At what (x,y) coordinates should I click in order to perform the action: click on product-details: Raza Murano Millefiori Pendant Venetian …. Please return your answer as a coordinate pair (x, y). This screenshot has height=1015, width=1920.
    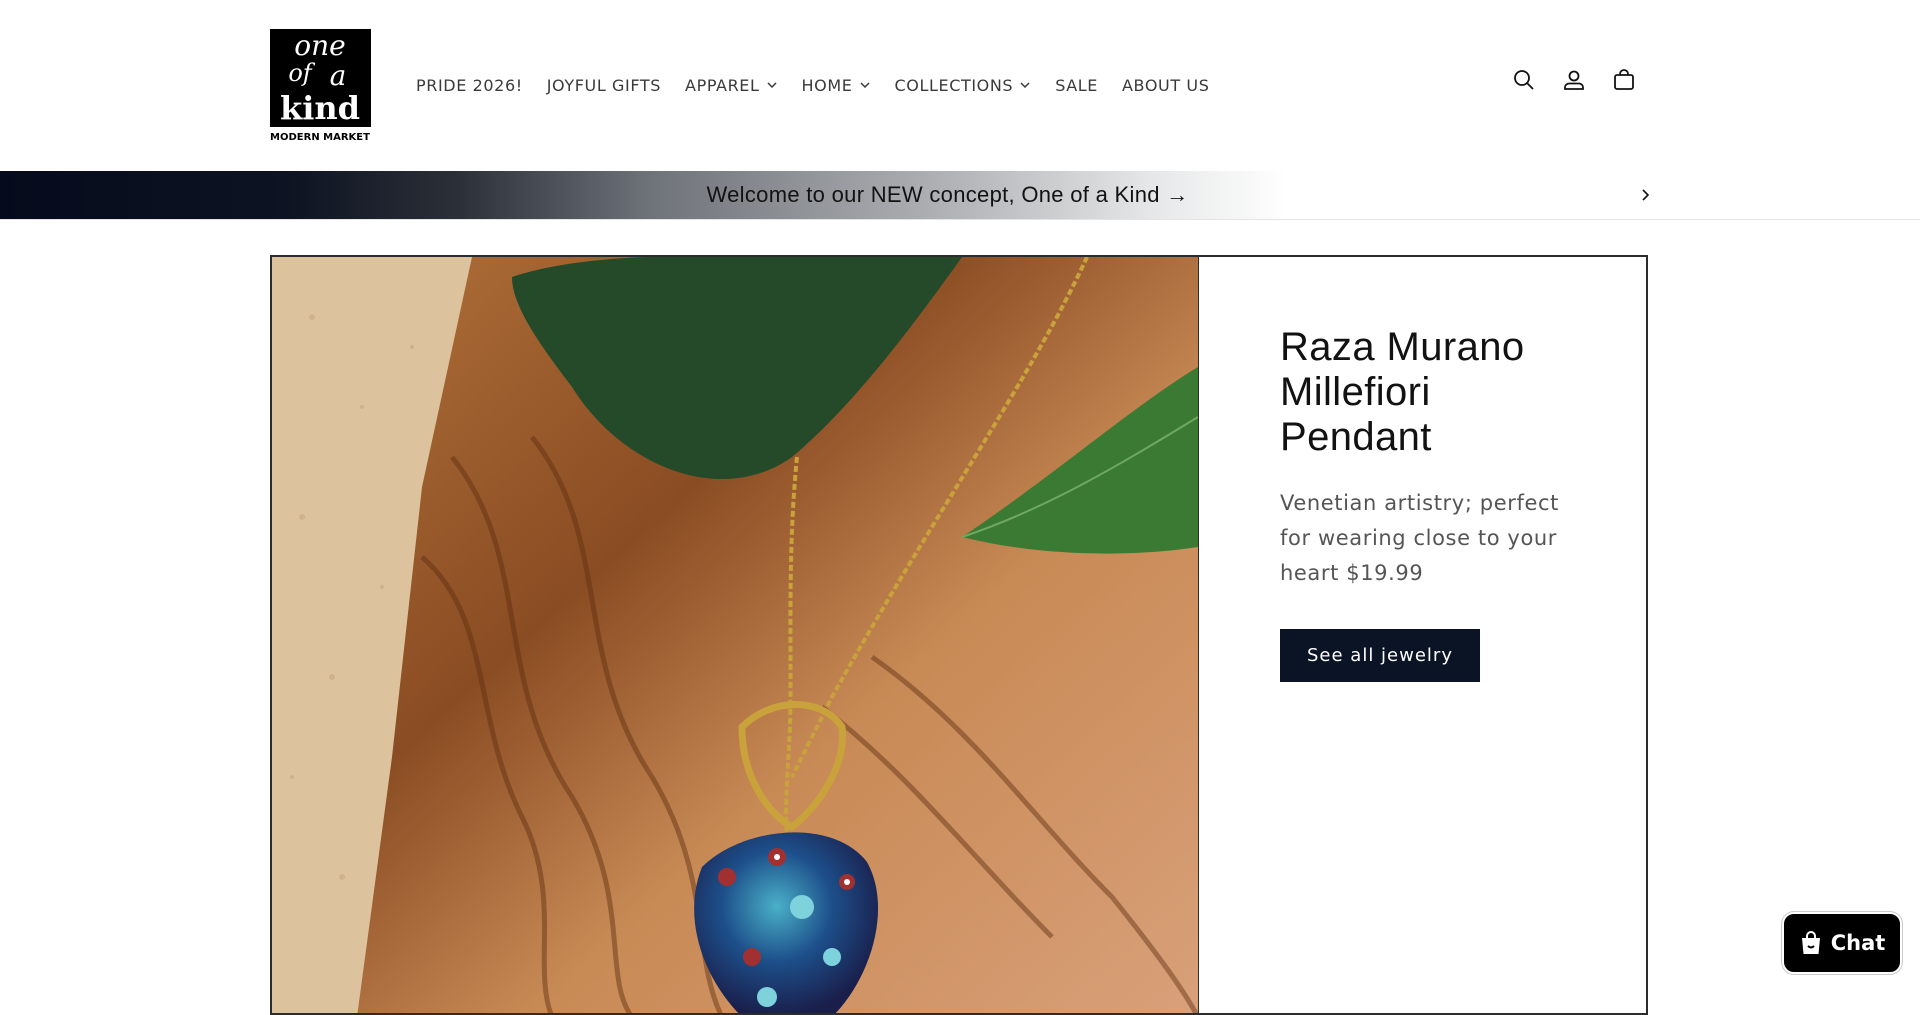
    Looking at the image, I should click on (1430, 503).